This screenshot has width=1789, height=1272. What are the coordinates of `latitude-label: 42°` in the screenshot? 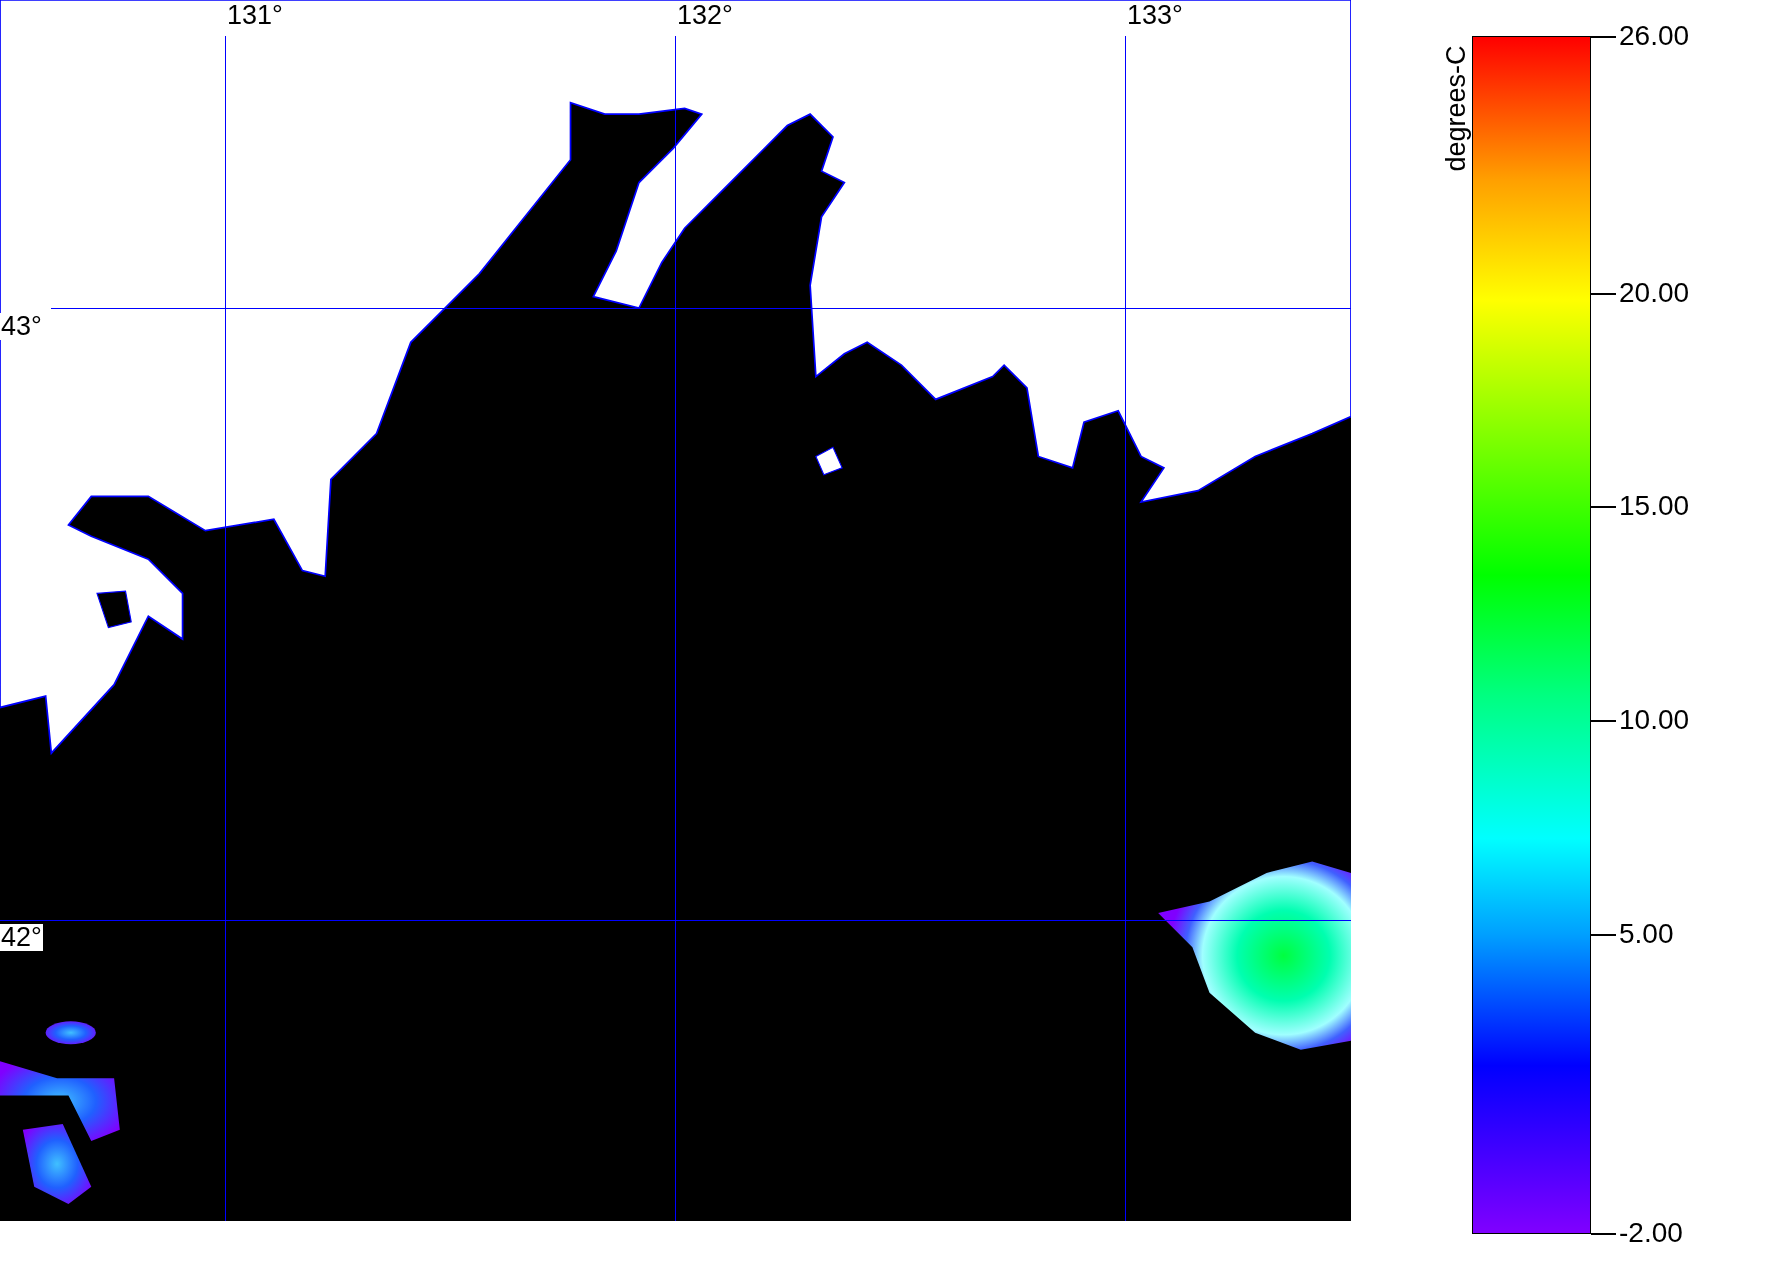 It's located at (21, 937).